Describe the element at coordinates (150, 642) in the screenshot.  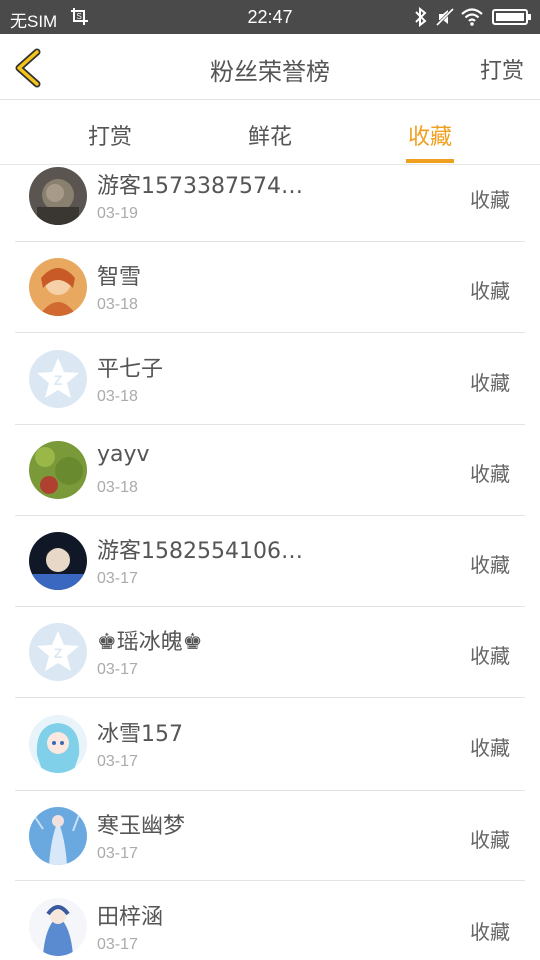
I see `fan-name: ♚瑶冰魄♚` at that location.